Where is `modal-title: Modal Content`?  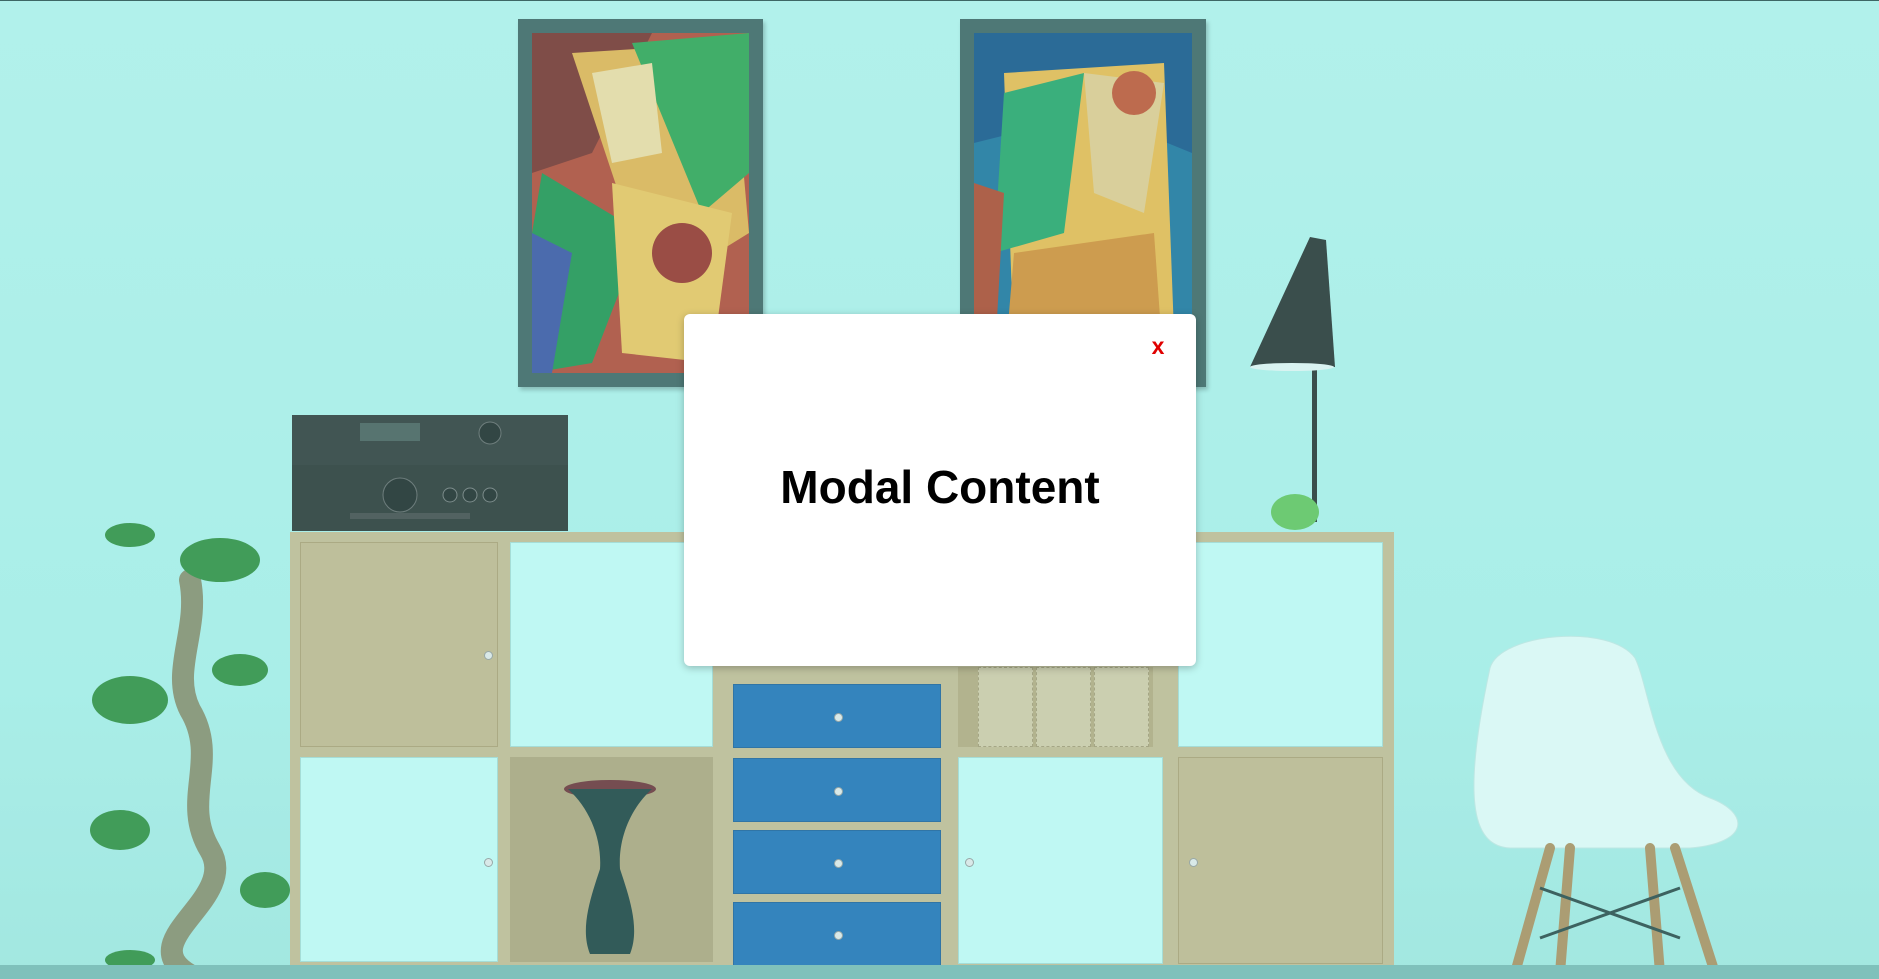 modal-title: Modal Content is located at coordinates (940, 487).